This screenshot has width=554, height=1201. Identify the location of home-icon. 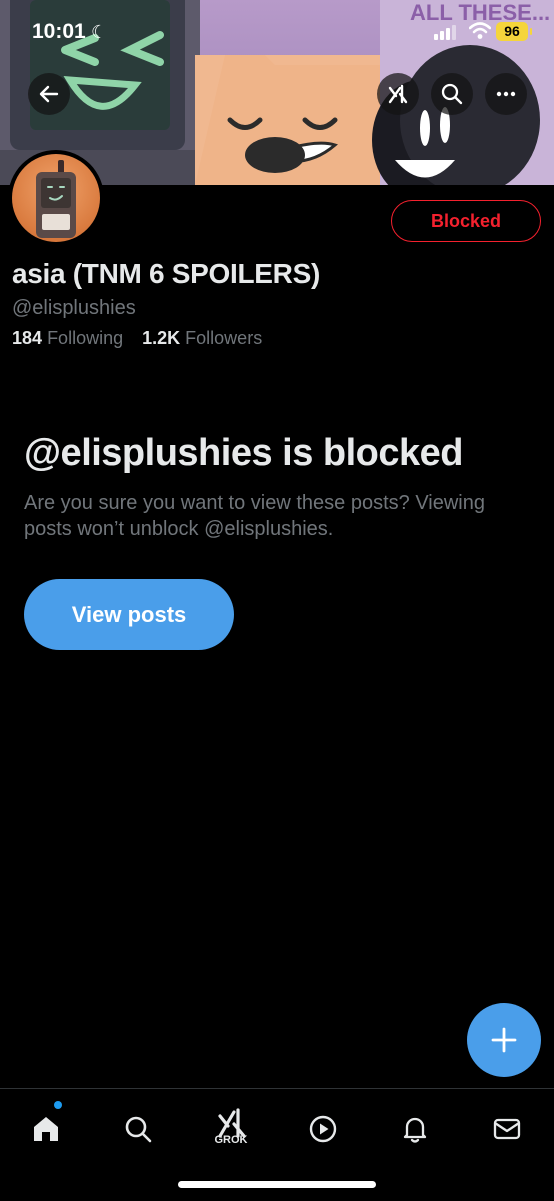
(46, 1129).